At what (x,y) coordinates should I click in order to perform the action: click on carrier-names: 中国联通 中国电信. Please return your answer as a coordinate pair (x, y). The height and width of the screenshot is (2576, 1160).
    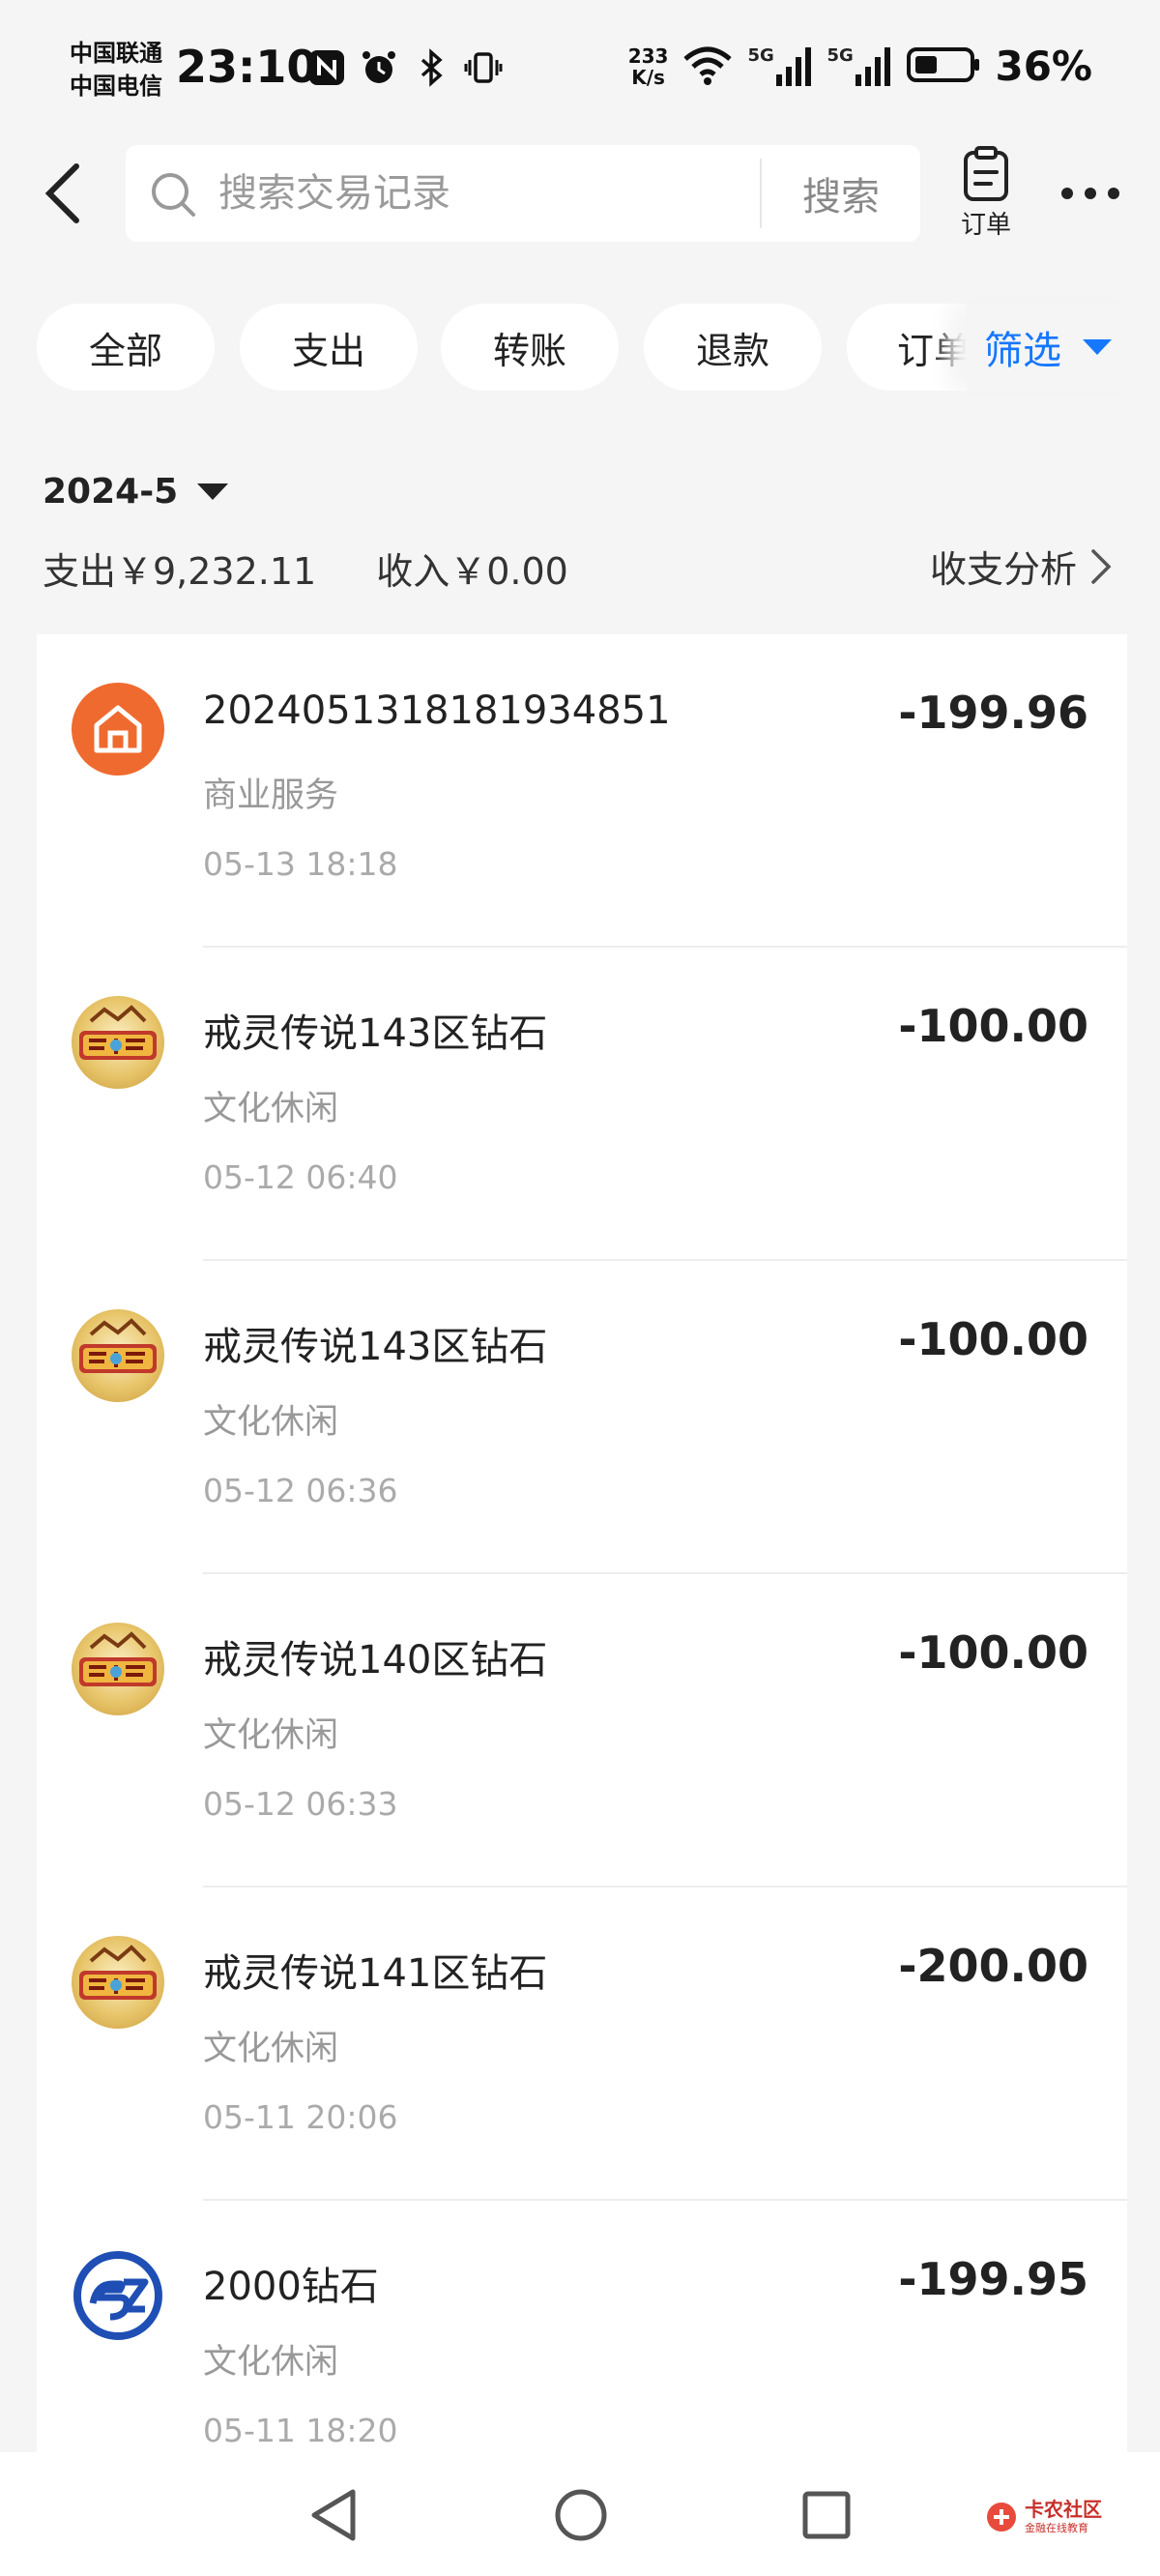
    Looking at the image, I should click on (116, 69).